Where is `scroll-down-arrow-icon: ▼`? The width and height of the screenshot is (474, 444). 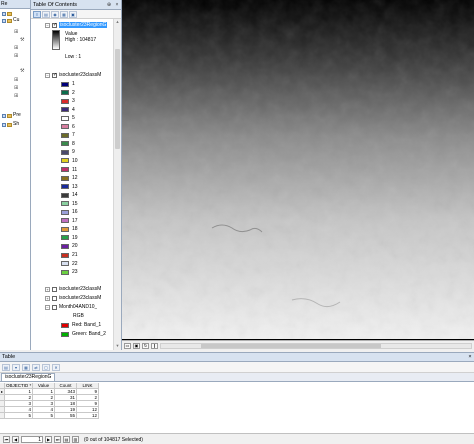
scroll-down-arrow-icon: ▼ is located at coordinates (117, 346).